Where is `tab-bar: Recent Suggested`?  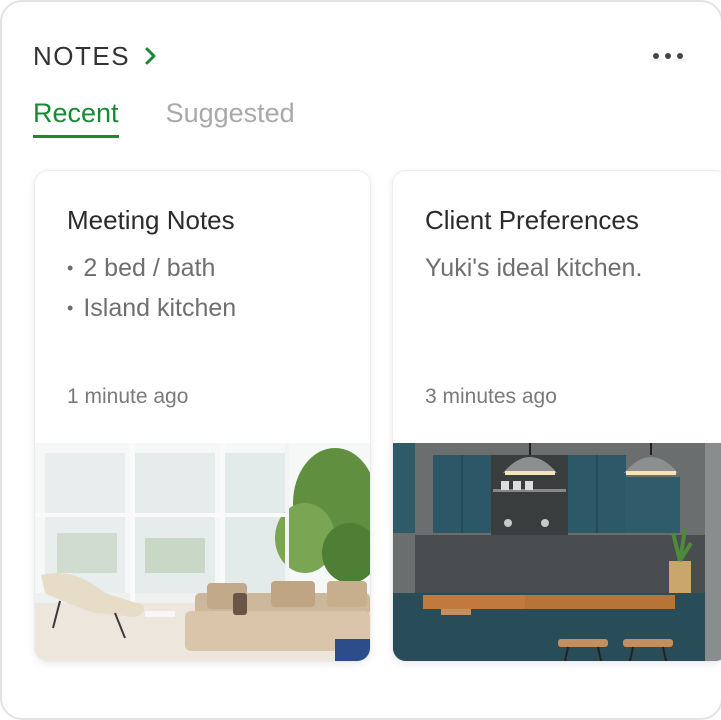 tab-bar: Recent Suggested is located at coordinates (187, 118).